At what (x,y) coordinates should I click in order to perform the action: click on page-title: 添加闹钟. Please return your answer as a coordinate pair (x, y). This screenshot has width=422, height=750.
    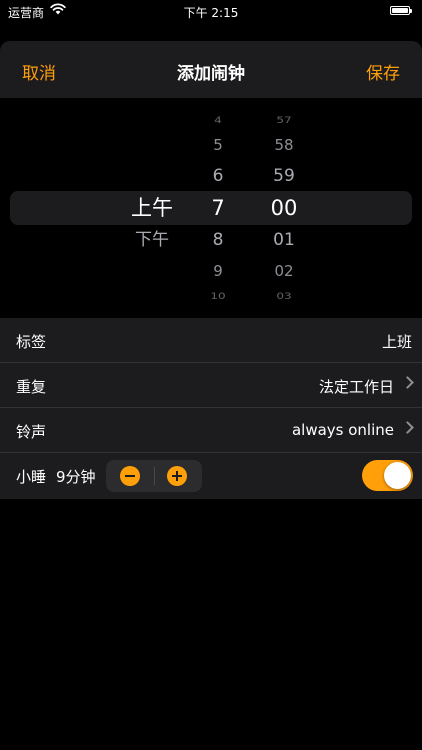
    Looking at the image, I should click on (211, 74).